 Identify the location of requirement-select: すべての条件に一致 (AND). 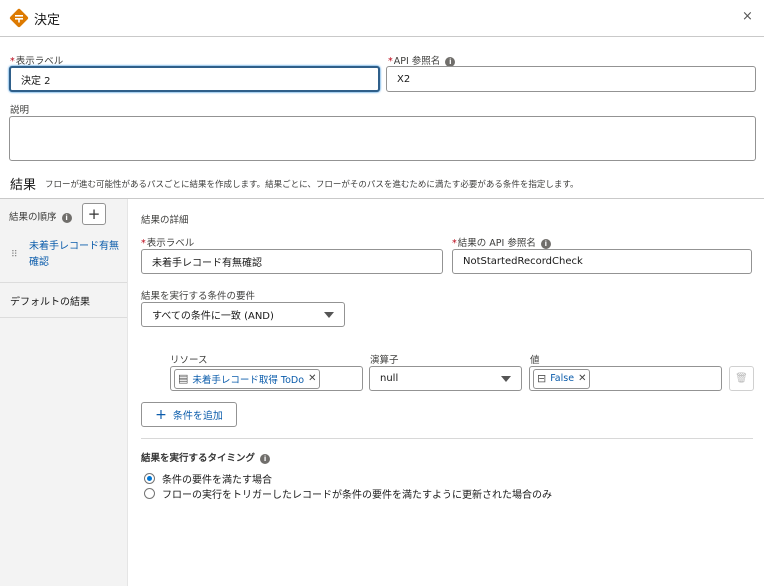
(243, 314).